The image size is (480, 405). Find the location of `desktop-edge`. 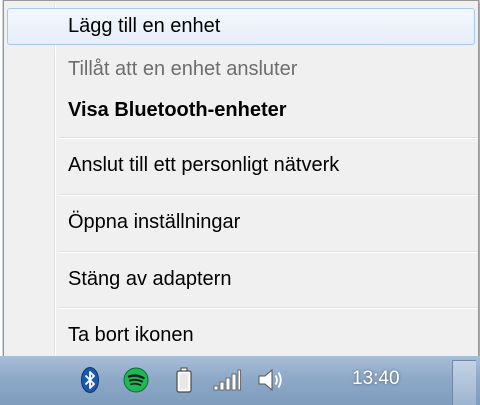

desktop-edge is located at coordinates (1, 178).